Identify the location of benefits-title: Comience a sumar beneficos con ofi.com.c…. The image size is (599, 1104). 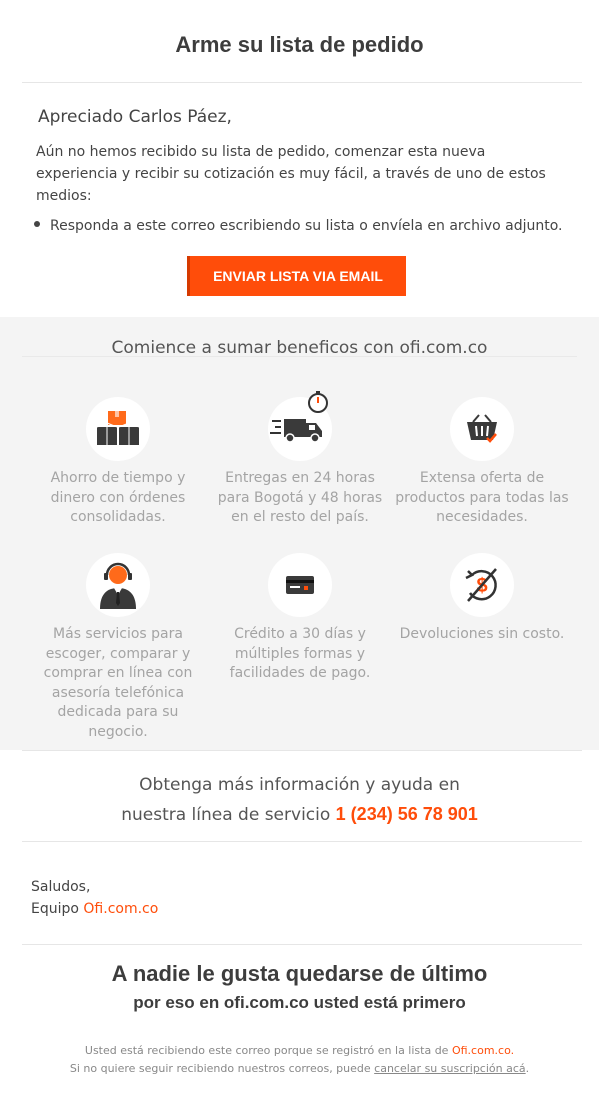
(299, 348).